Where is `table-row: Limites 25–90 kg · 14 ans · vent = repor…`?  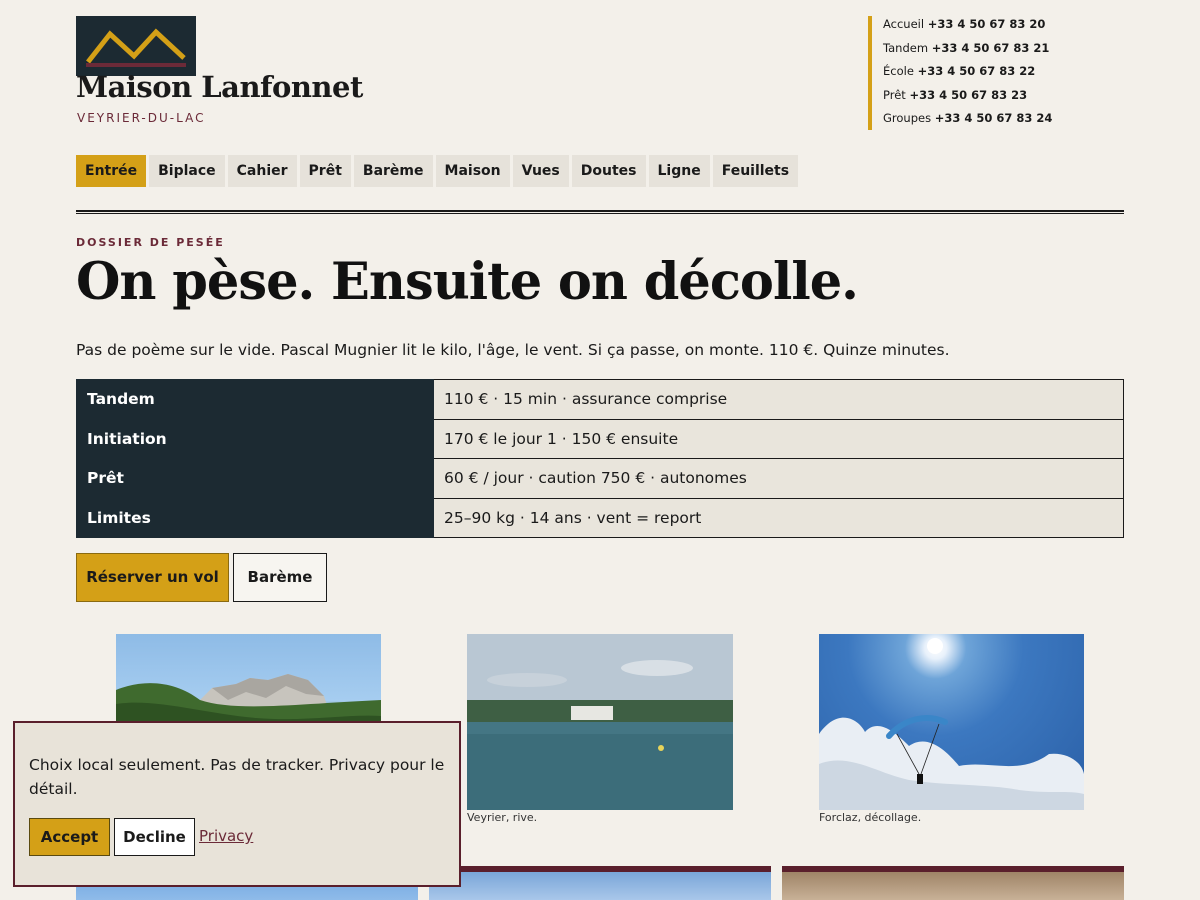
table-row: Limites 25–90 kg · 14 ans · vent = repor… is located at coordinates (600, 517).